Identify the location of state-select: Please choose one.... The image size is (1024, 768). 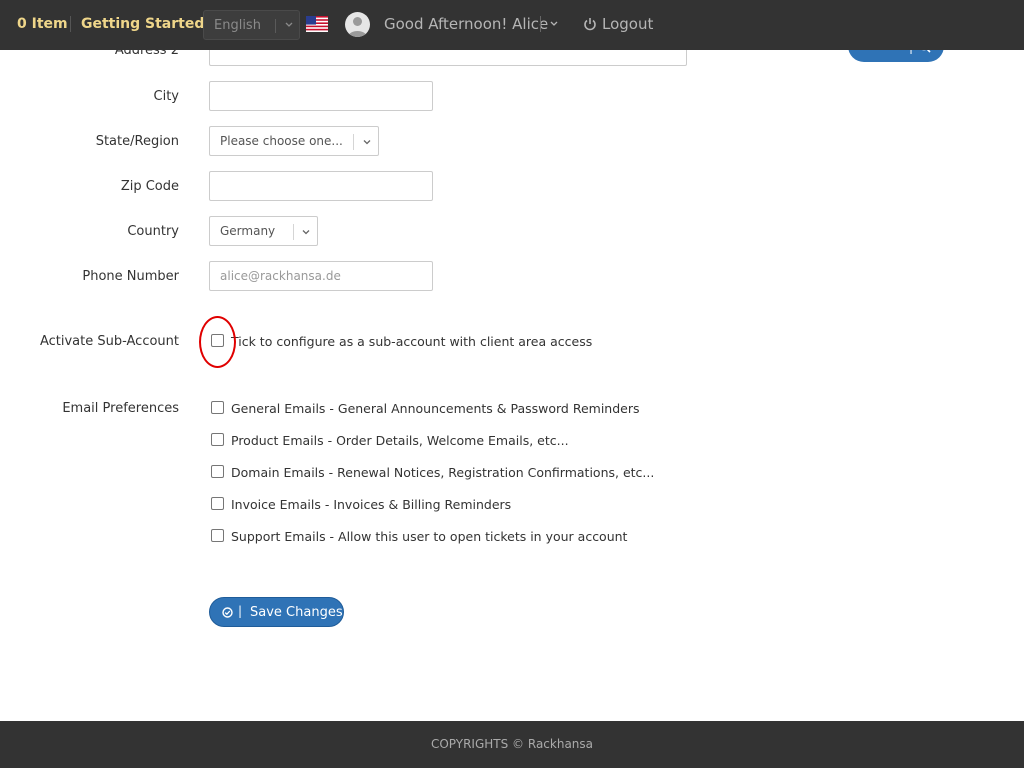
(294, 141).